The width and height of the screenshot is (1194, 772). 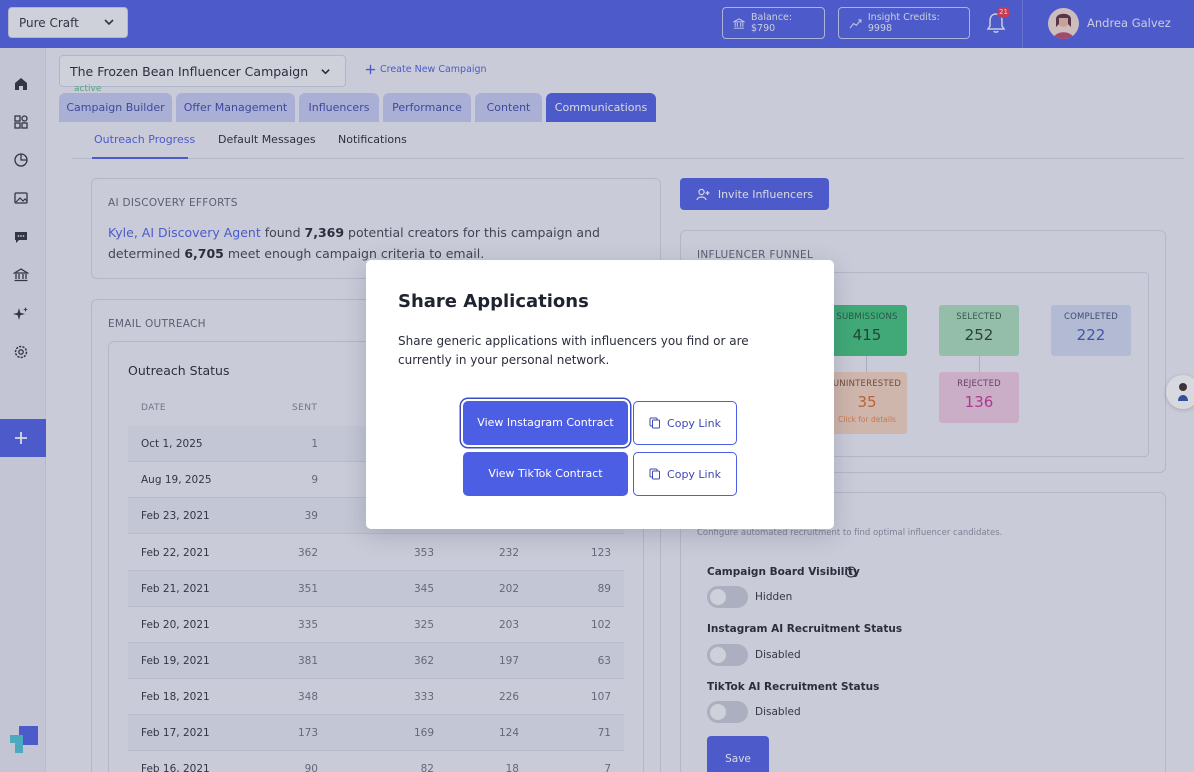 I want to click on copy-instagram-link-button: Copy Link, so click(x=685, y=423).